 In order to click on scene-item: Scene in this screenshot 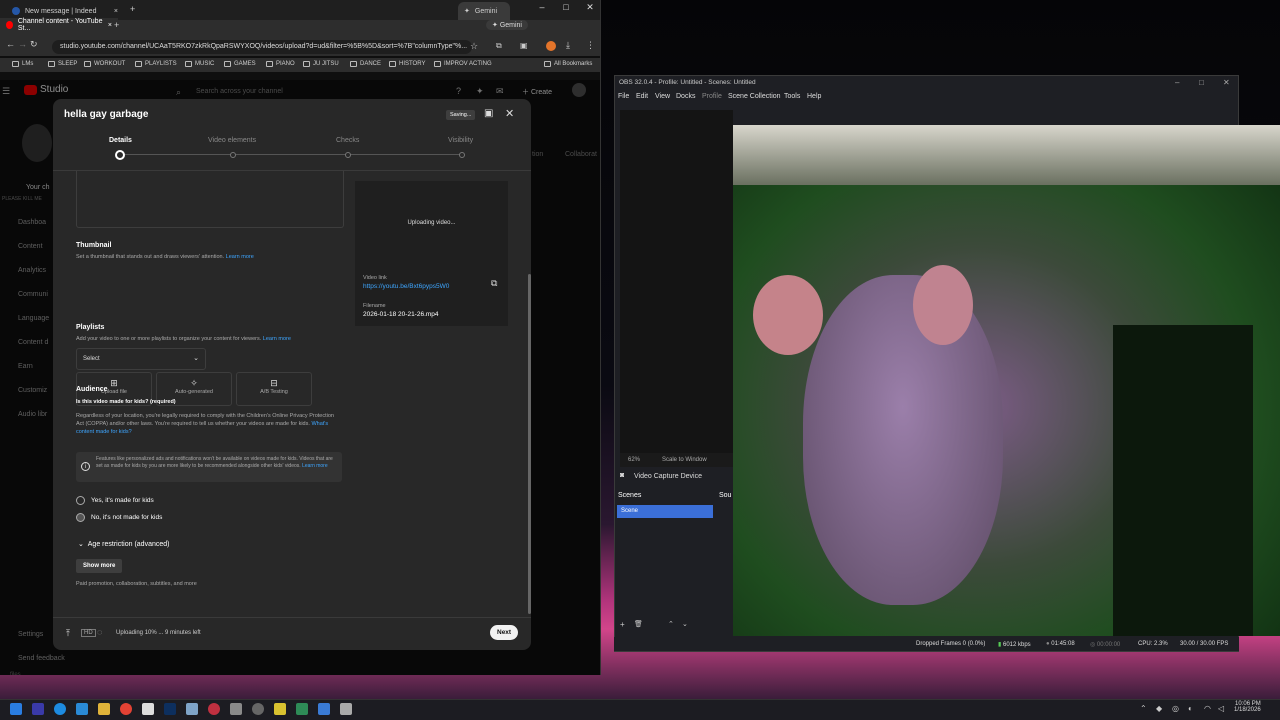, I will do `click(665, 511)`.